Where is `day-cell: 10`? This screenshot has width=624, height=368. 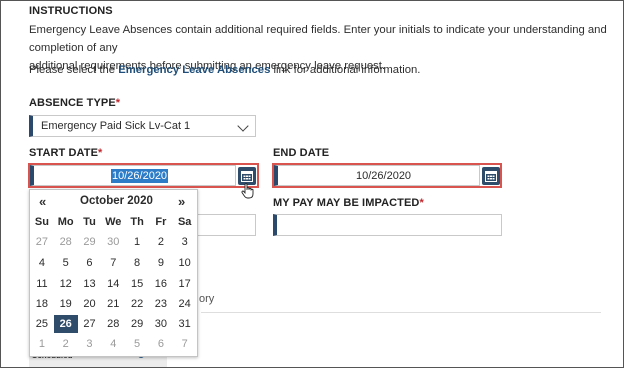
day-cell: 10 is located at coordinates (185, 263).